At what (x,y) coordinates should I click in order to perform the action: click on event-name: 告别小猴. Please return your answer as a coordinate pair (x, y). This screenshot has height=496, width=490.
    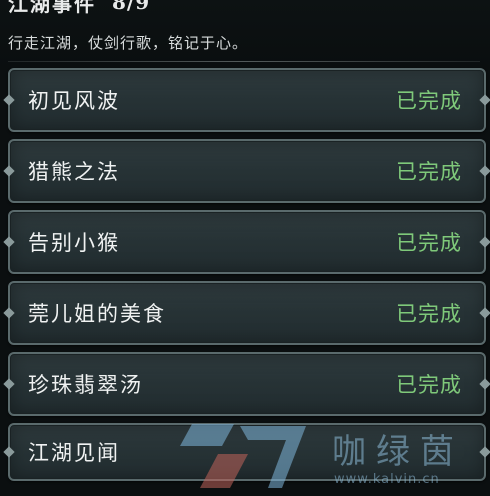
    Looking at the image, I should click on (74, 243).